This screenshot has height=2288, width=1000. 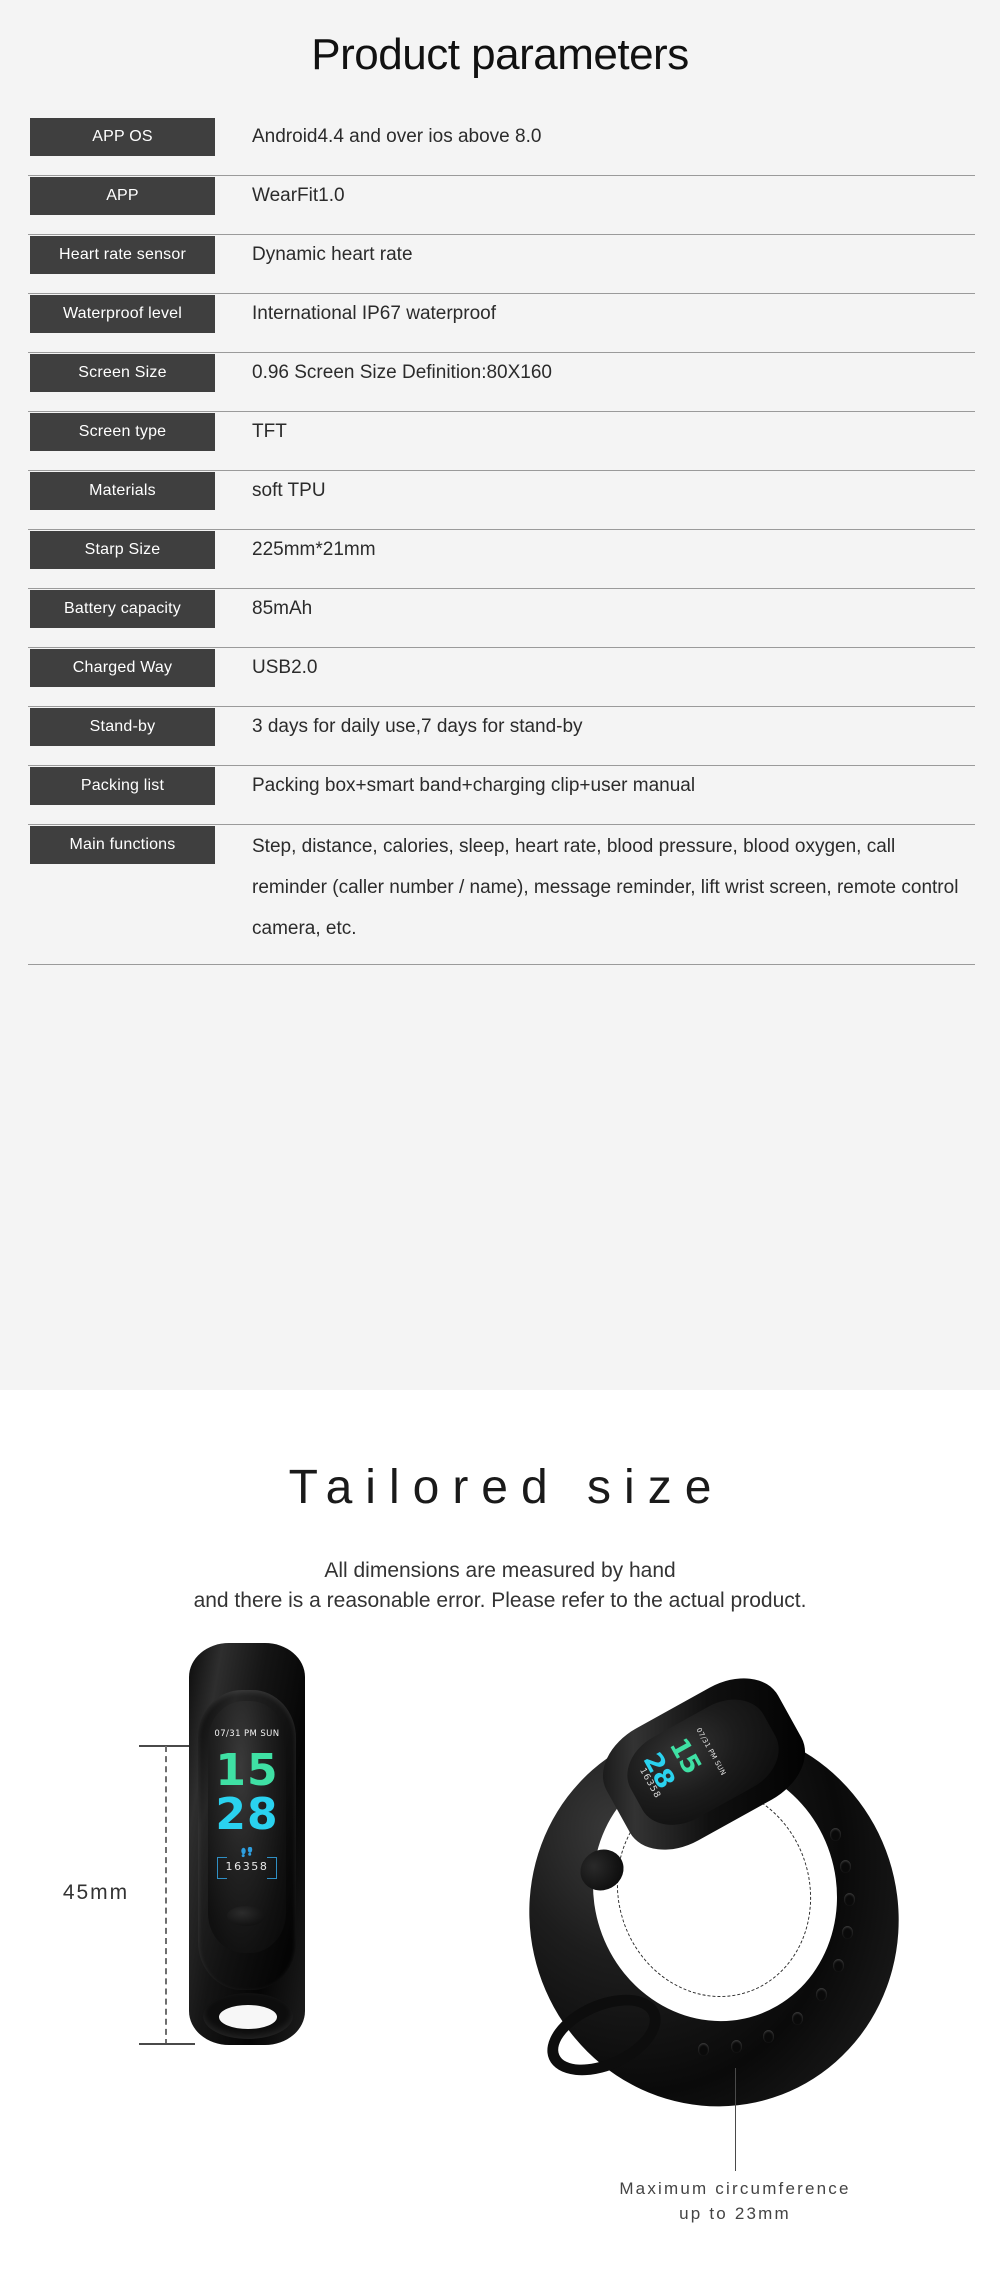 I want to click on circumference-label: Maximum circumference up to 23mm, so click(x=735, y=2201).